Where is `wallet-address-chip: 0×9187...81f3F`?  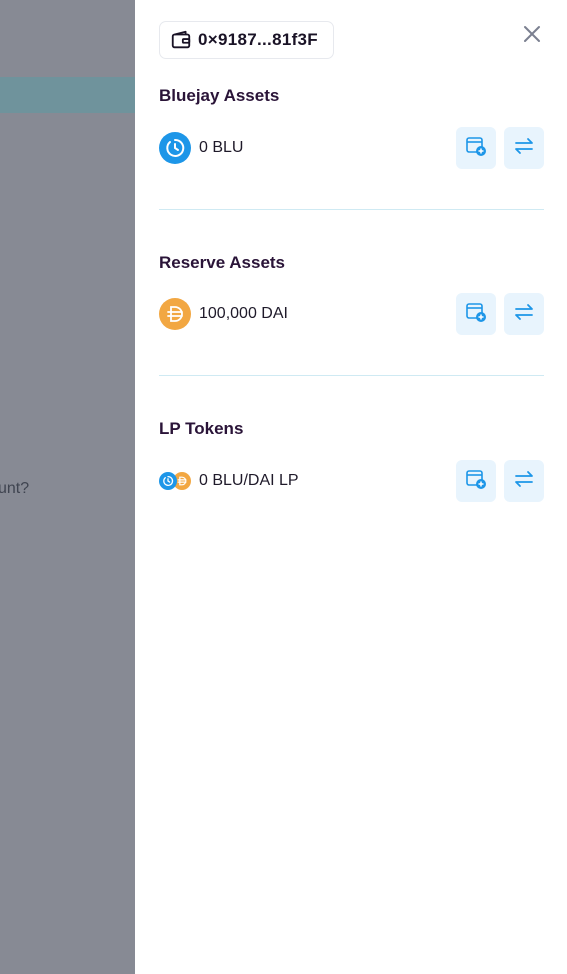
wallet-address-chip: 0×9187...81f3F is located at coordinates (246, 40).